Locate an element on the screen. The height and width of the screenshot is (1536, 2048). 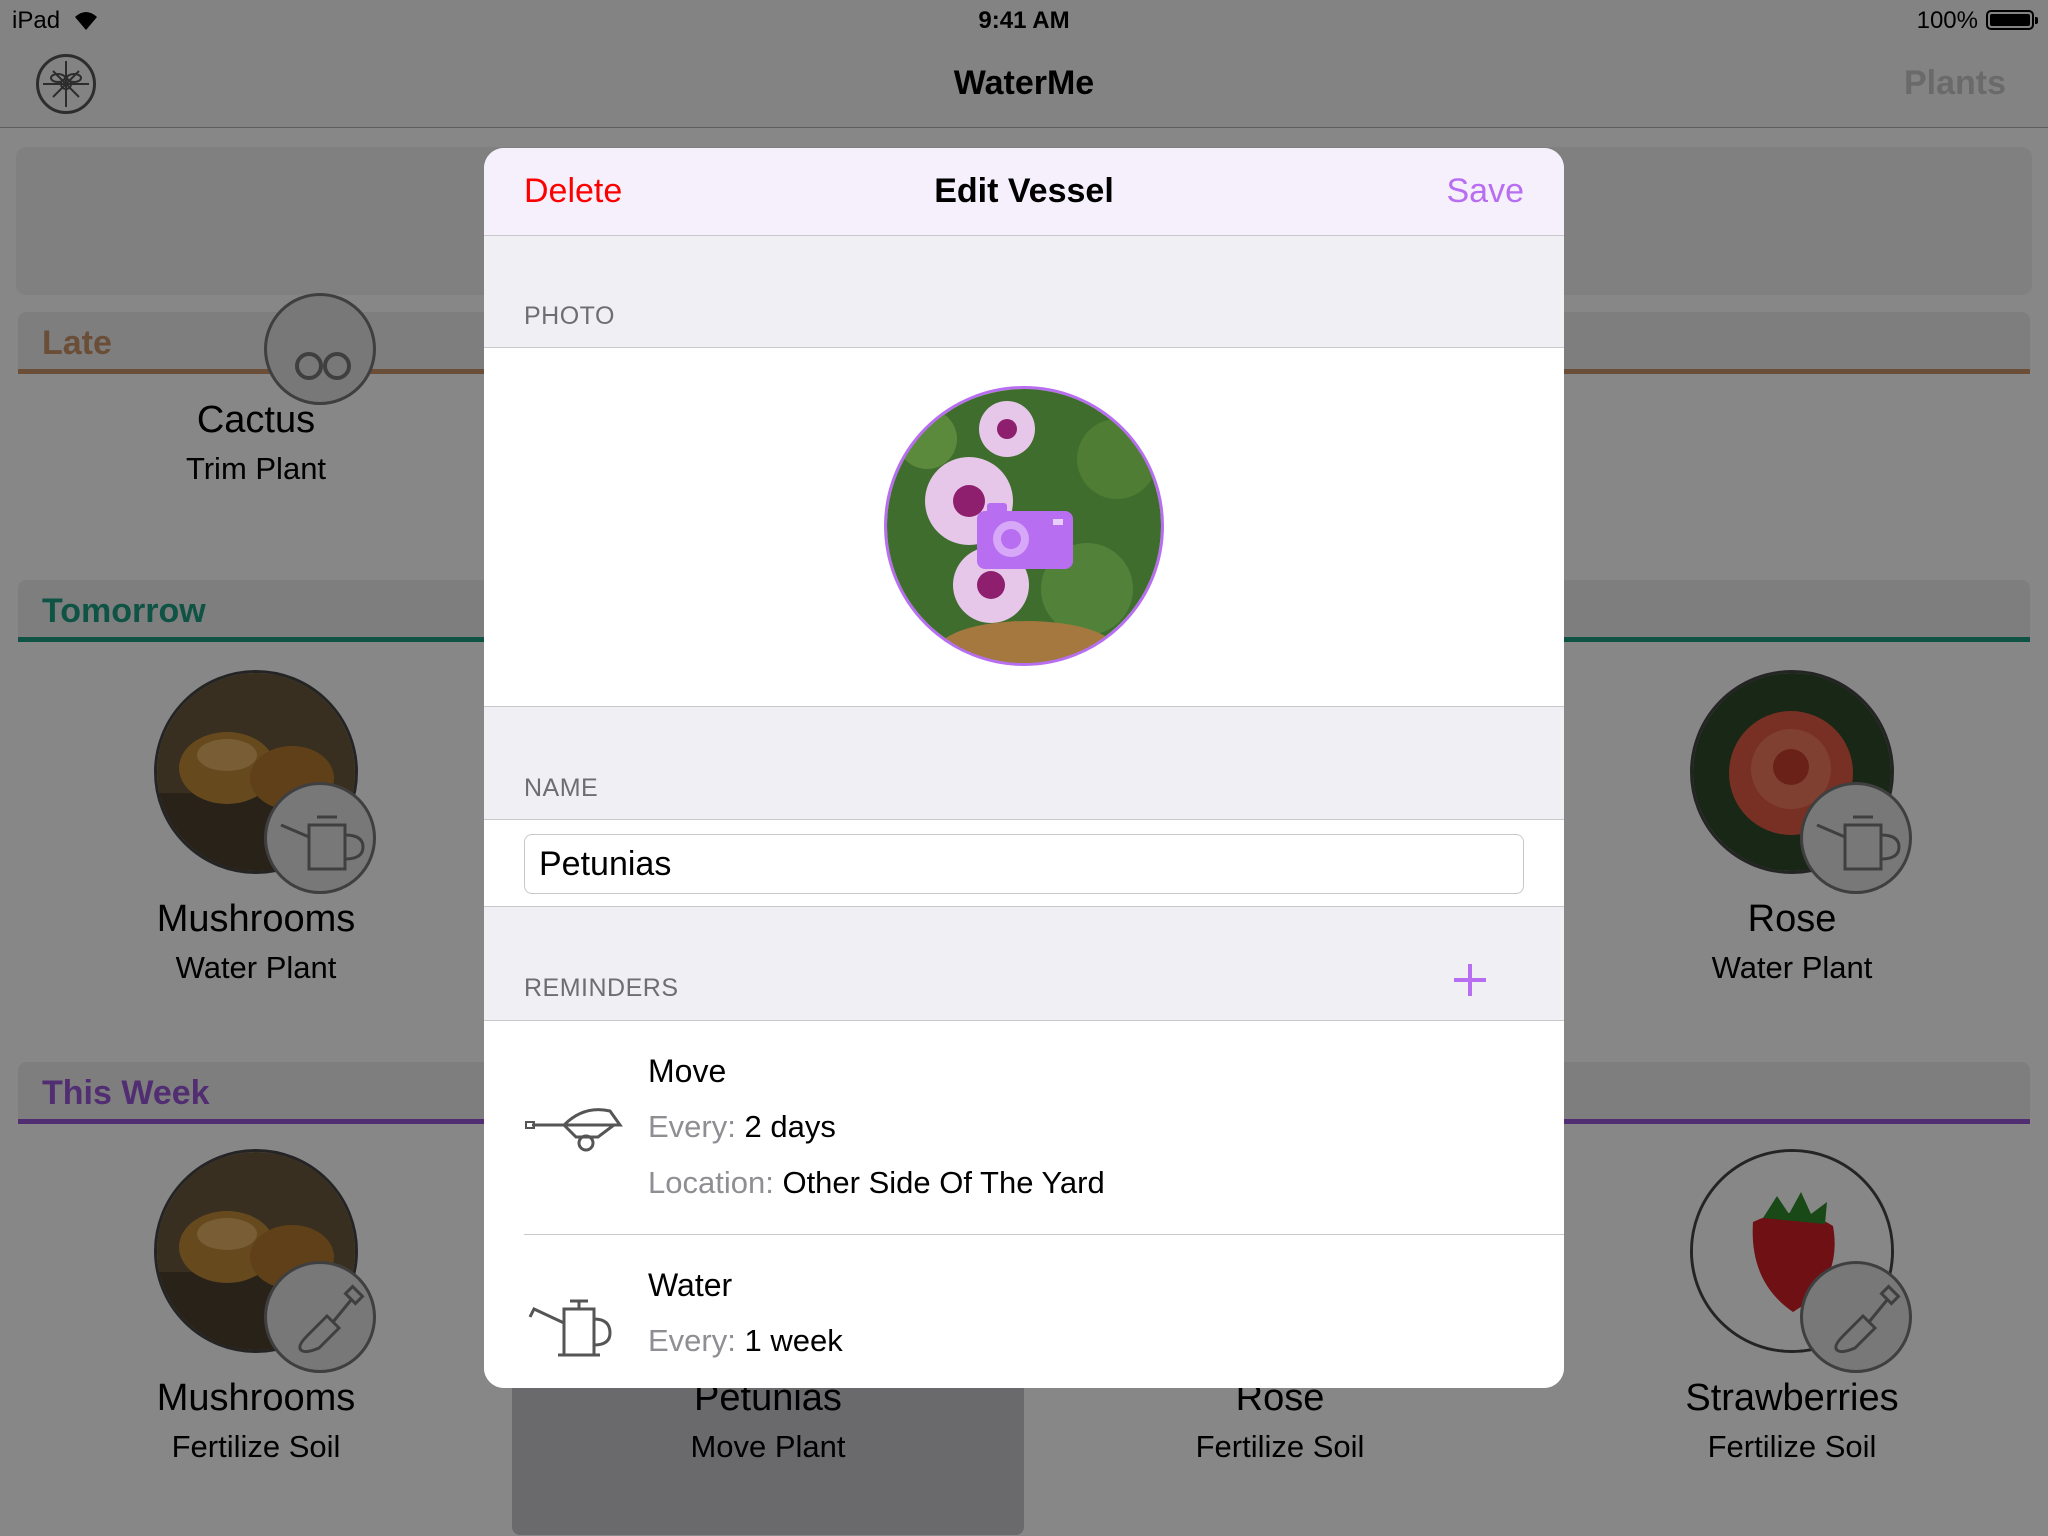
modal-title: Edit Vessel is located at coordinates (1024, 191).